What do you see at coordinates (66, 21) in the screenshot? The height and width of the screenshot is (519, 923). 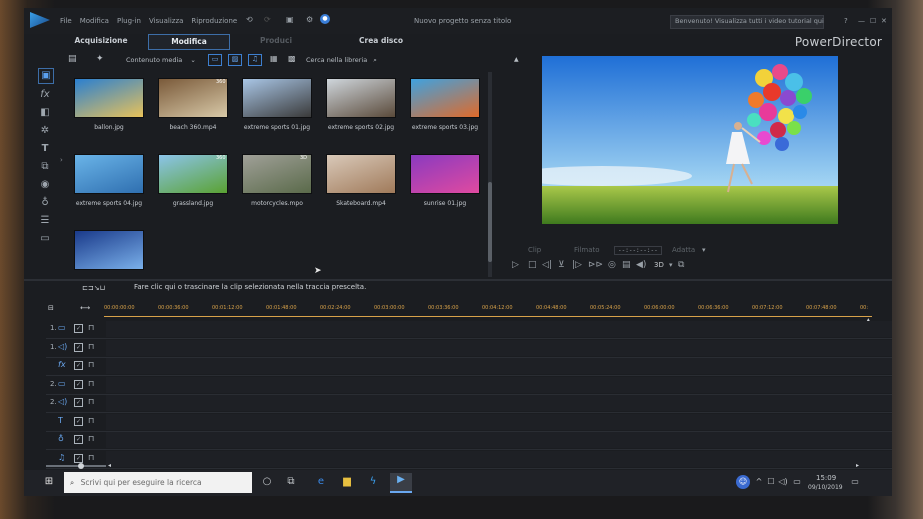 I see `menu-item-file: File` at bounding box center [66, 21].